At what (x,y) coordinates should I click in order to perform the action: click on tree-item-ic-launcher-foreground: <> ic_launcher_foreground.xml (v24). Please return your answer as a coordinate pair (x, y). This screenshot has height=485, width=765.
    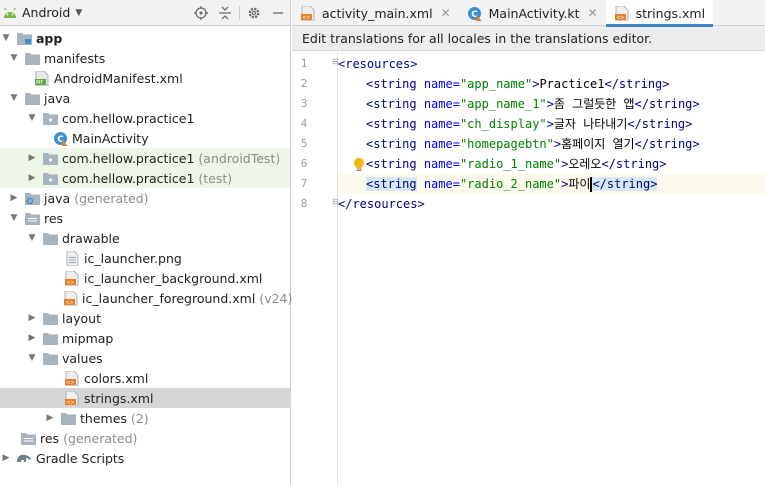
    Looking at the image, I should click on (146, 298).